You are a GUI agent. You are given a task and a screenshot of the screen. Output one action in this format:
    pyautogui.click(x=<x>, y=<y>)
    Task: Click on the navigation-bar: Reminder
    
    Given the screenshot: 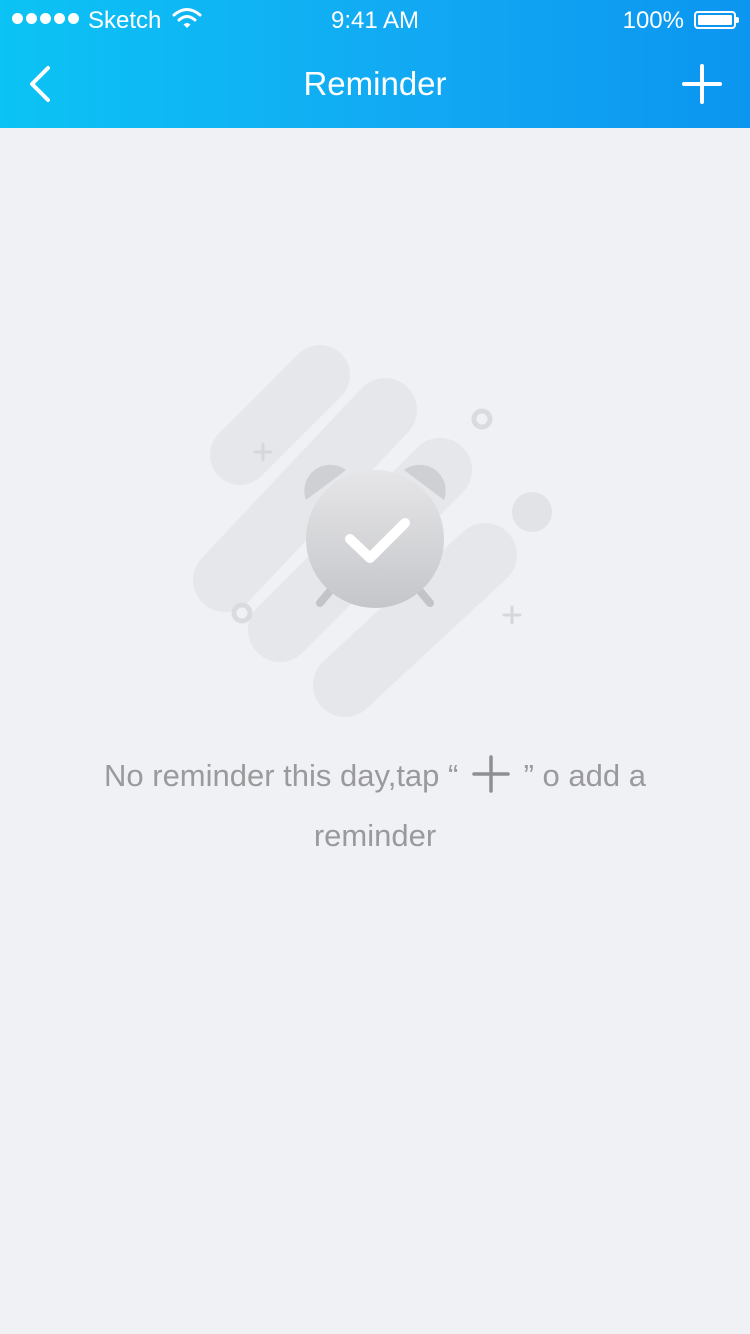 What is the action you would take?
    pyautogui.click(x=375, y=84)
    